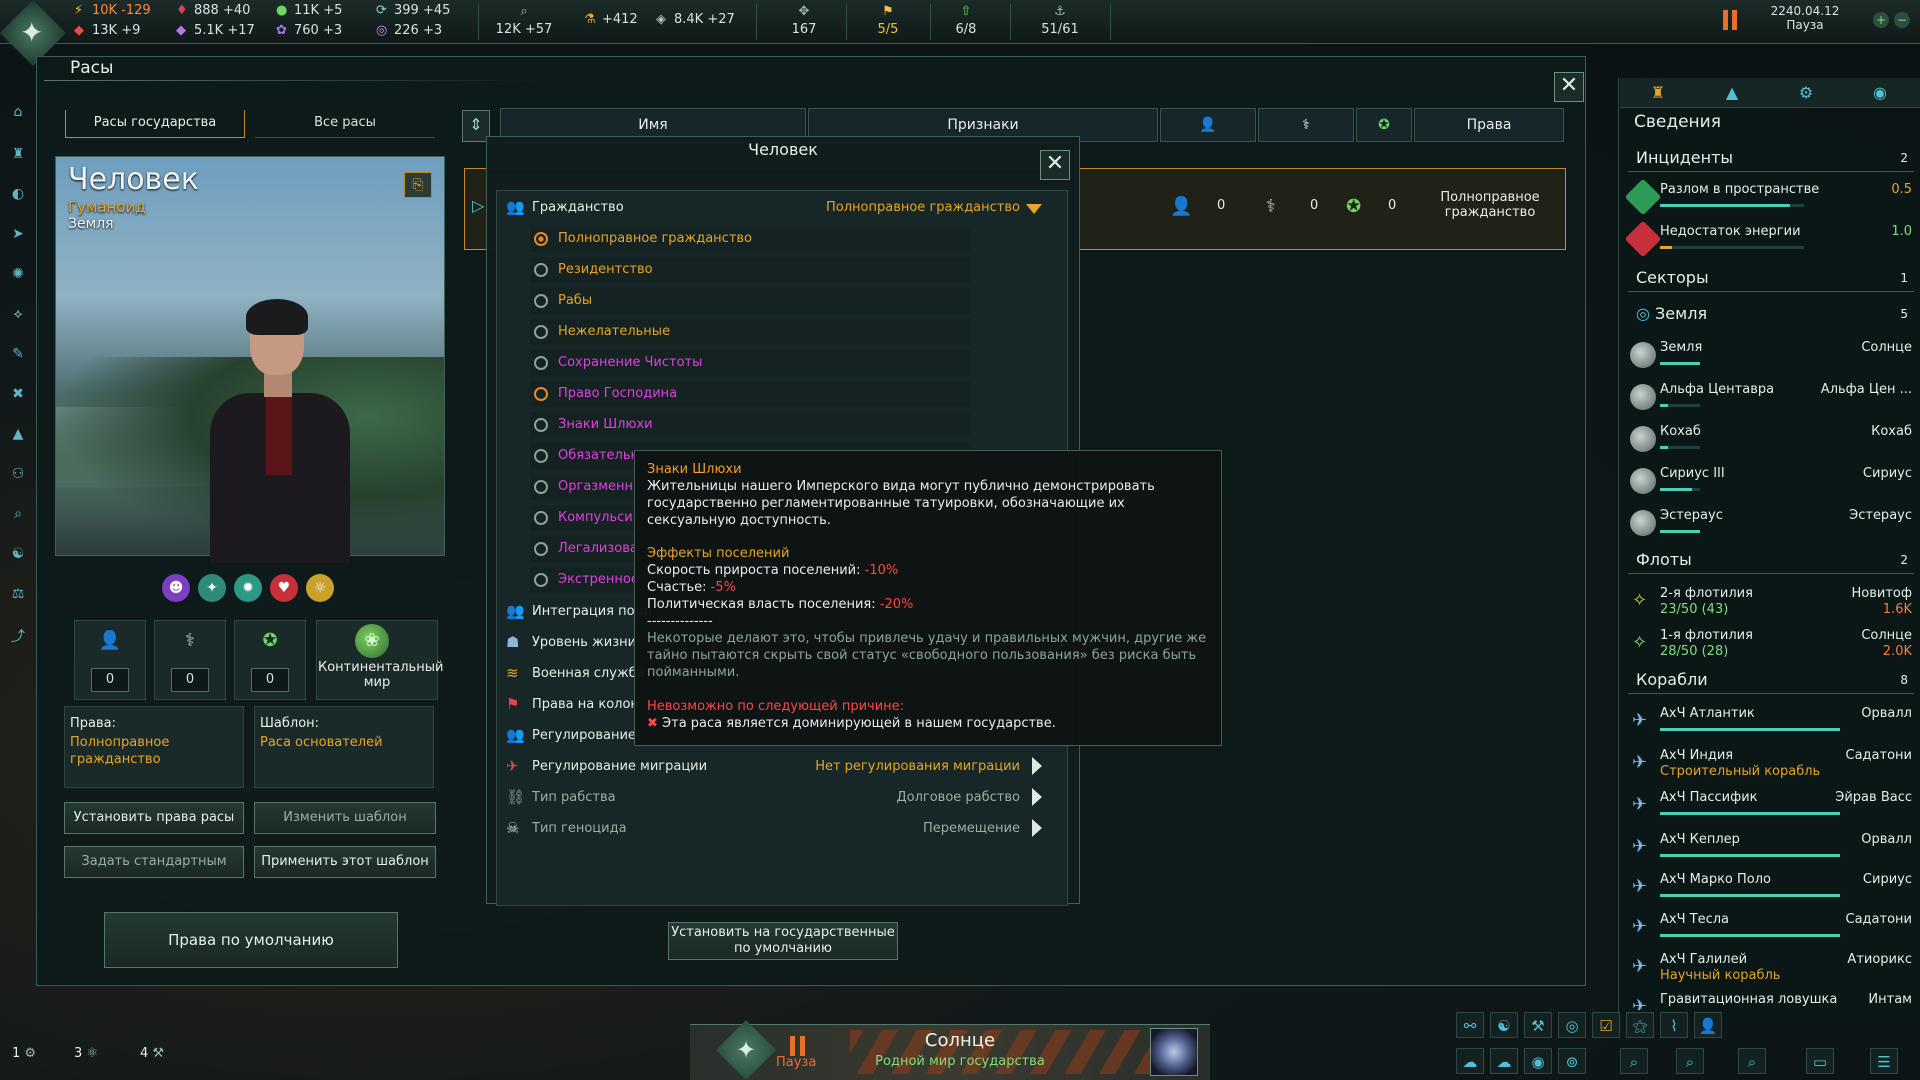 The height and width of the screenshot is (1080, 1920). What do you see at coordinates (1174, 1052) in the screenshot?
I see `galaxy-map-button` at bounding box center [1174, 1052].